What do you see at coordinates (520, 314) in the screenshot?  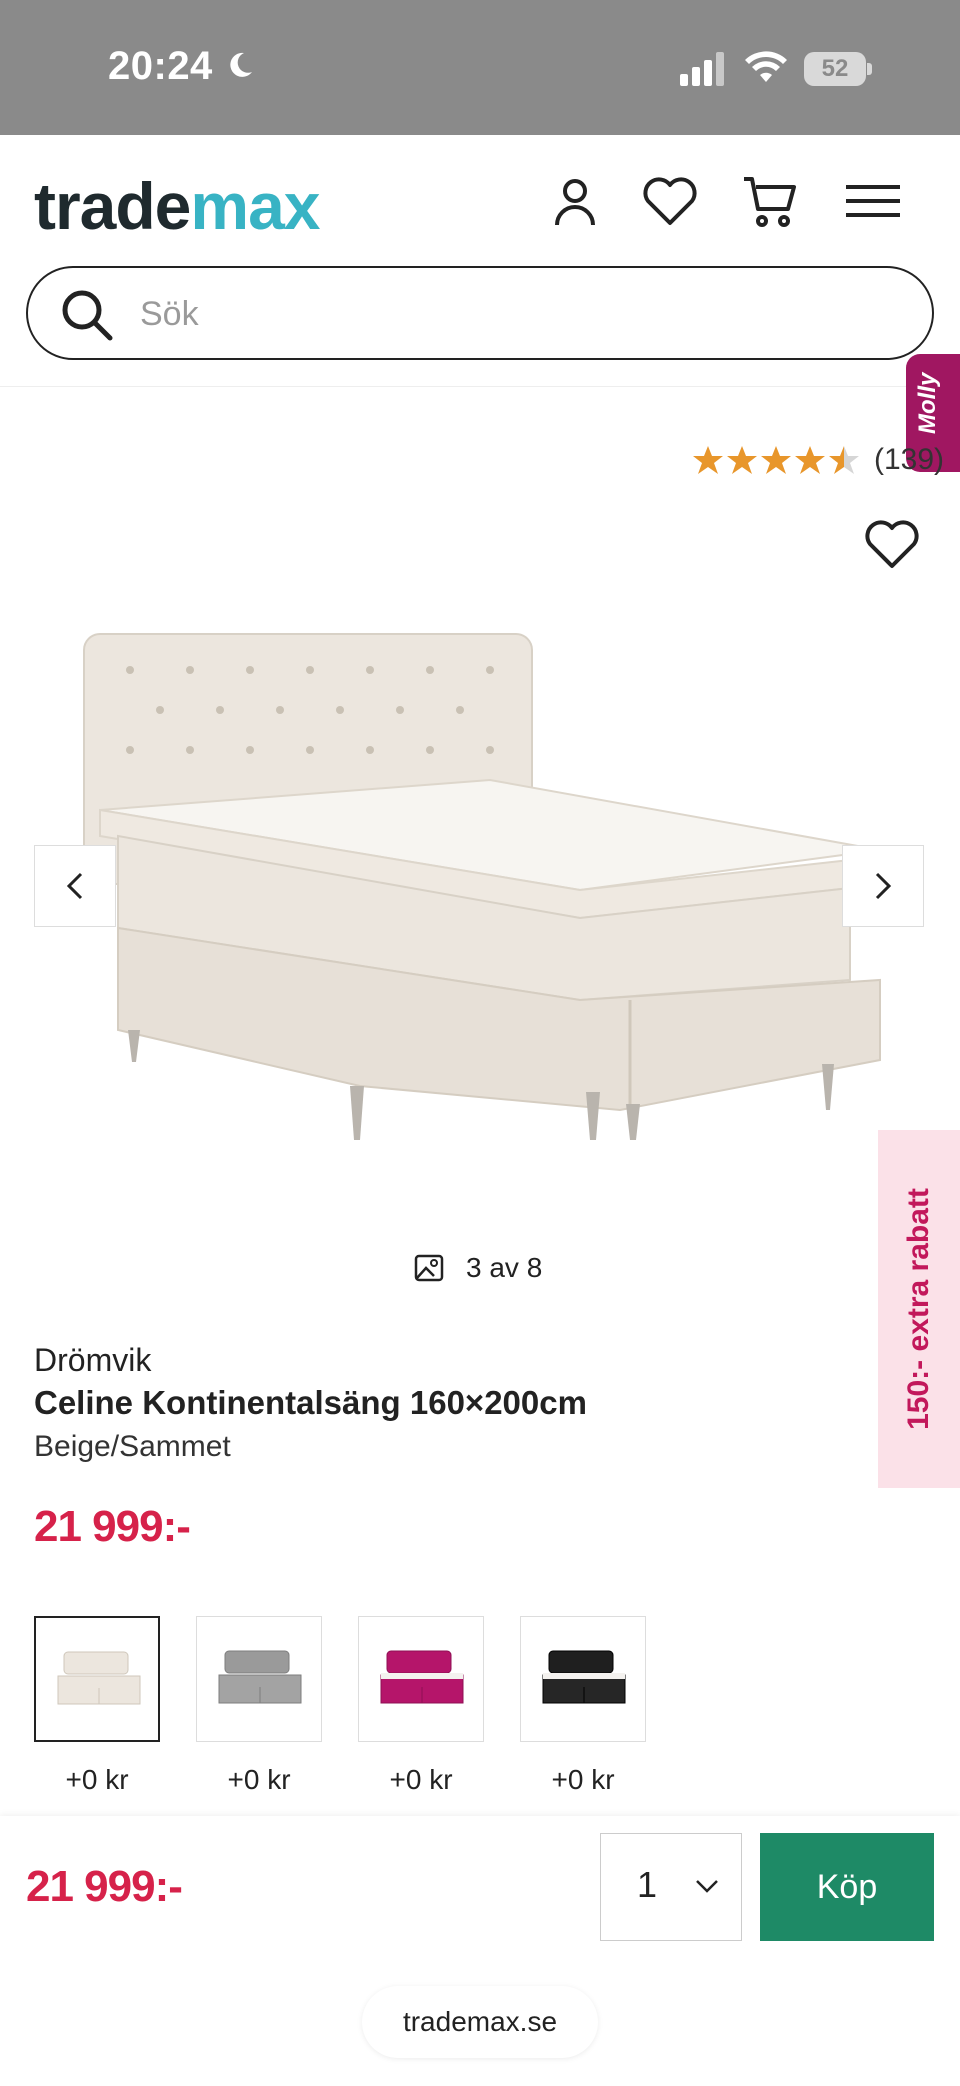 I see `search-input` at bounding box center [520, 314].